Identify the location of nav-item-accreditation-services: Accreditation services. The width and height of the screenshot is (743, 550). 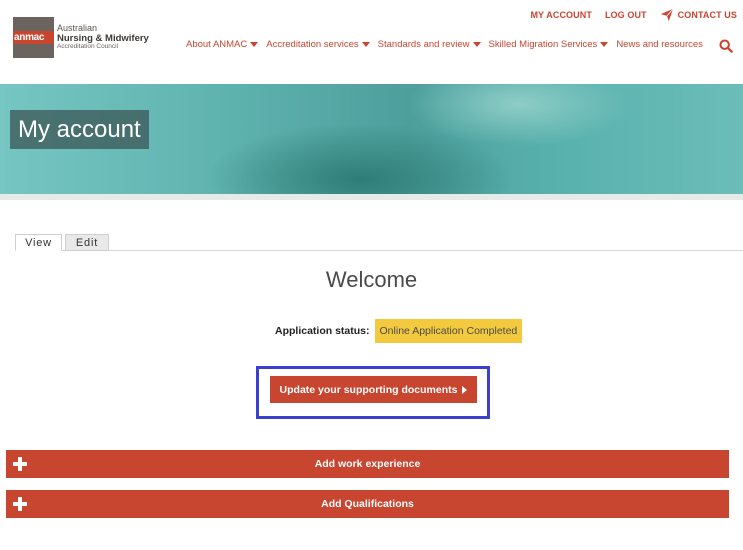
(318, 44).